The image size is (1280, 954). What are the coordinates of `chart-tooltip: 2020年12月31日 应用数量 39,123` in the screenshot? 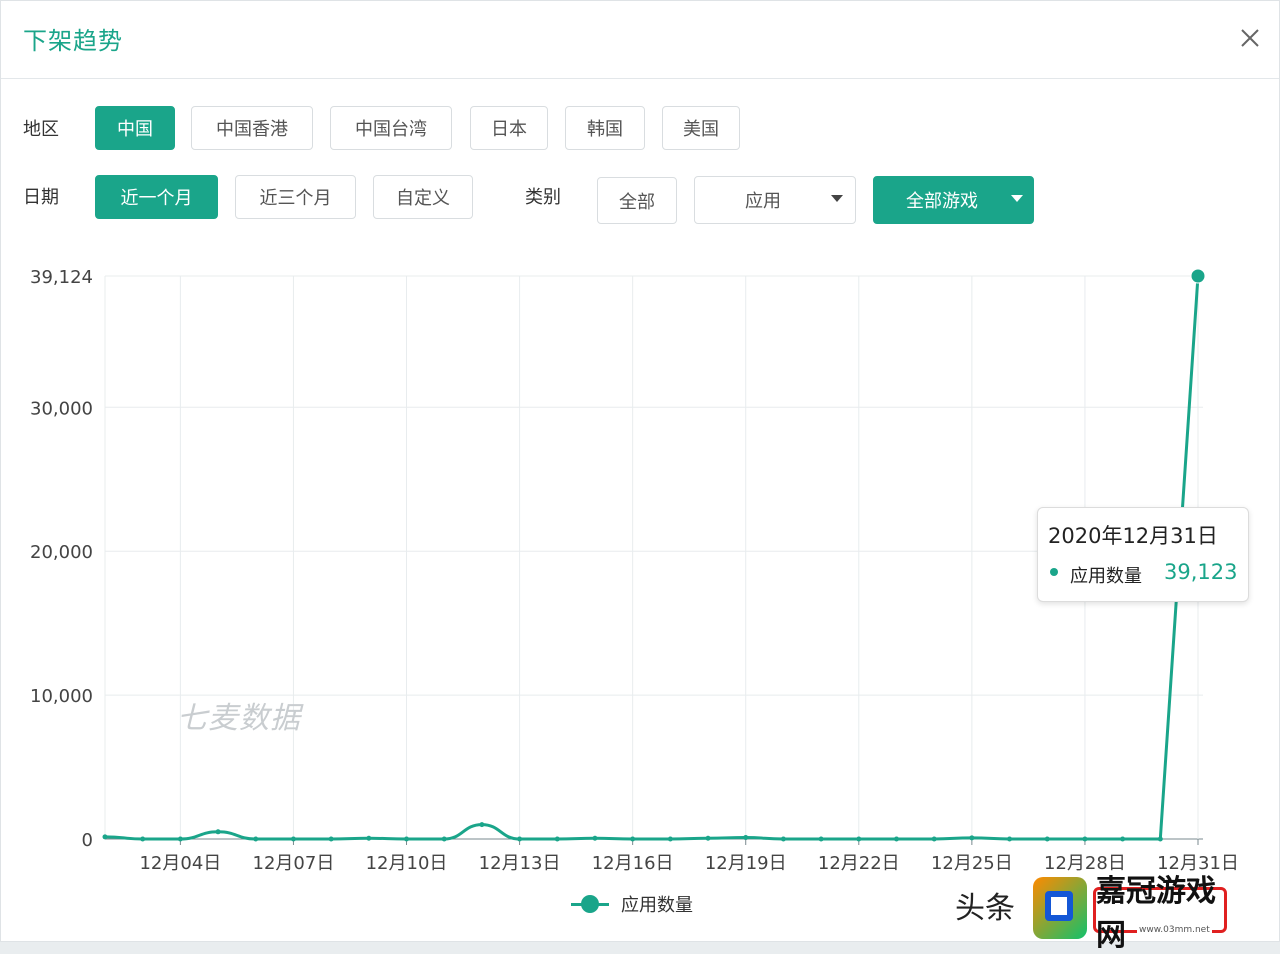 It's located at (1143, 554).